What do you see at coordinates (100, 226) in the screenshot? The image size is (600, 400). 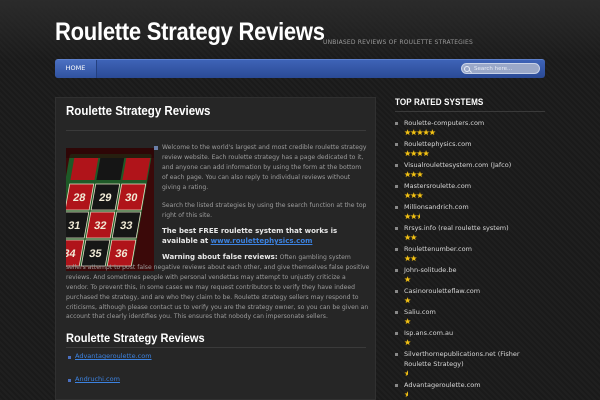 I see `roulette-number: 32` at bounding box center [100, 226].